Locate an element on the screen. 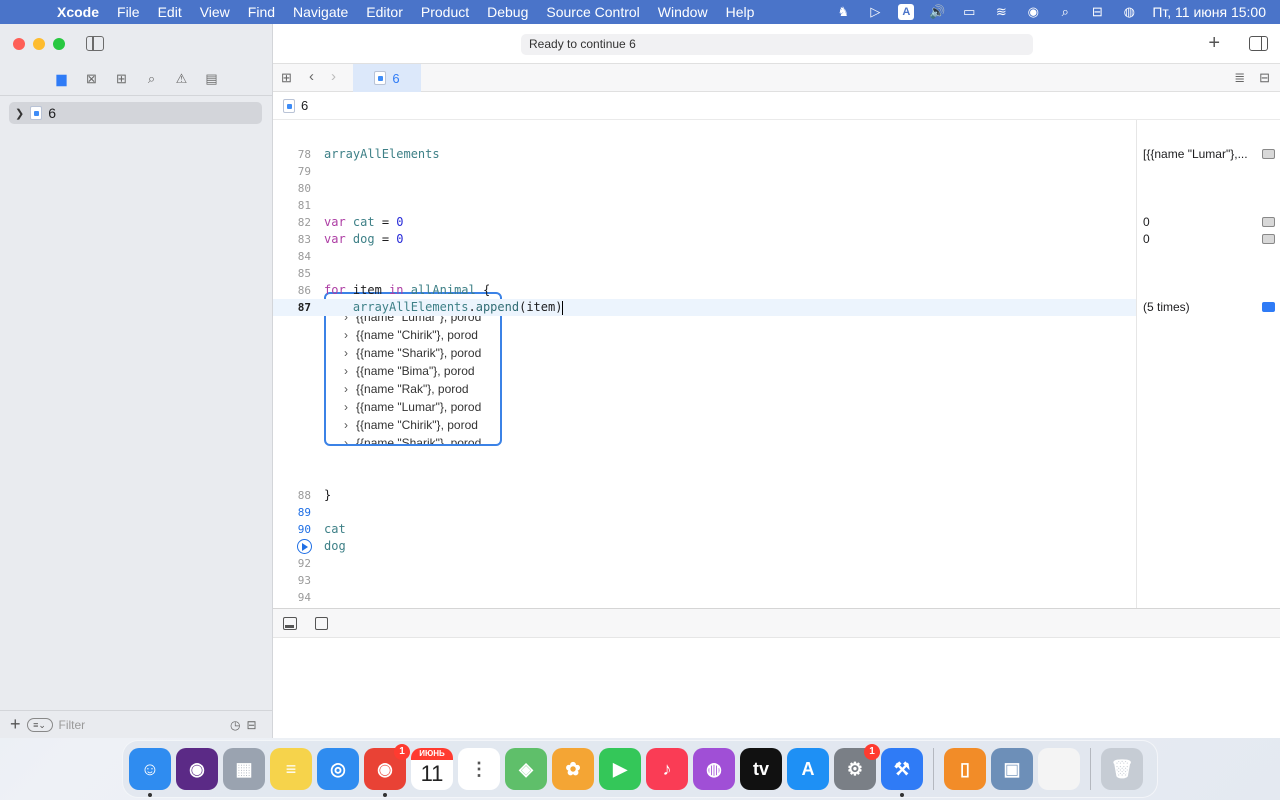  line-number: 82 is located at coordinates (292, 222).